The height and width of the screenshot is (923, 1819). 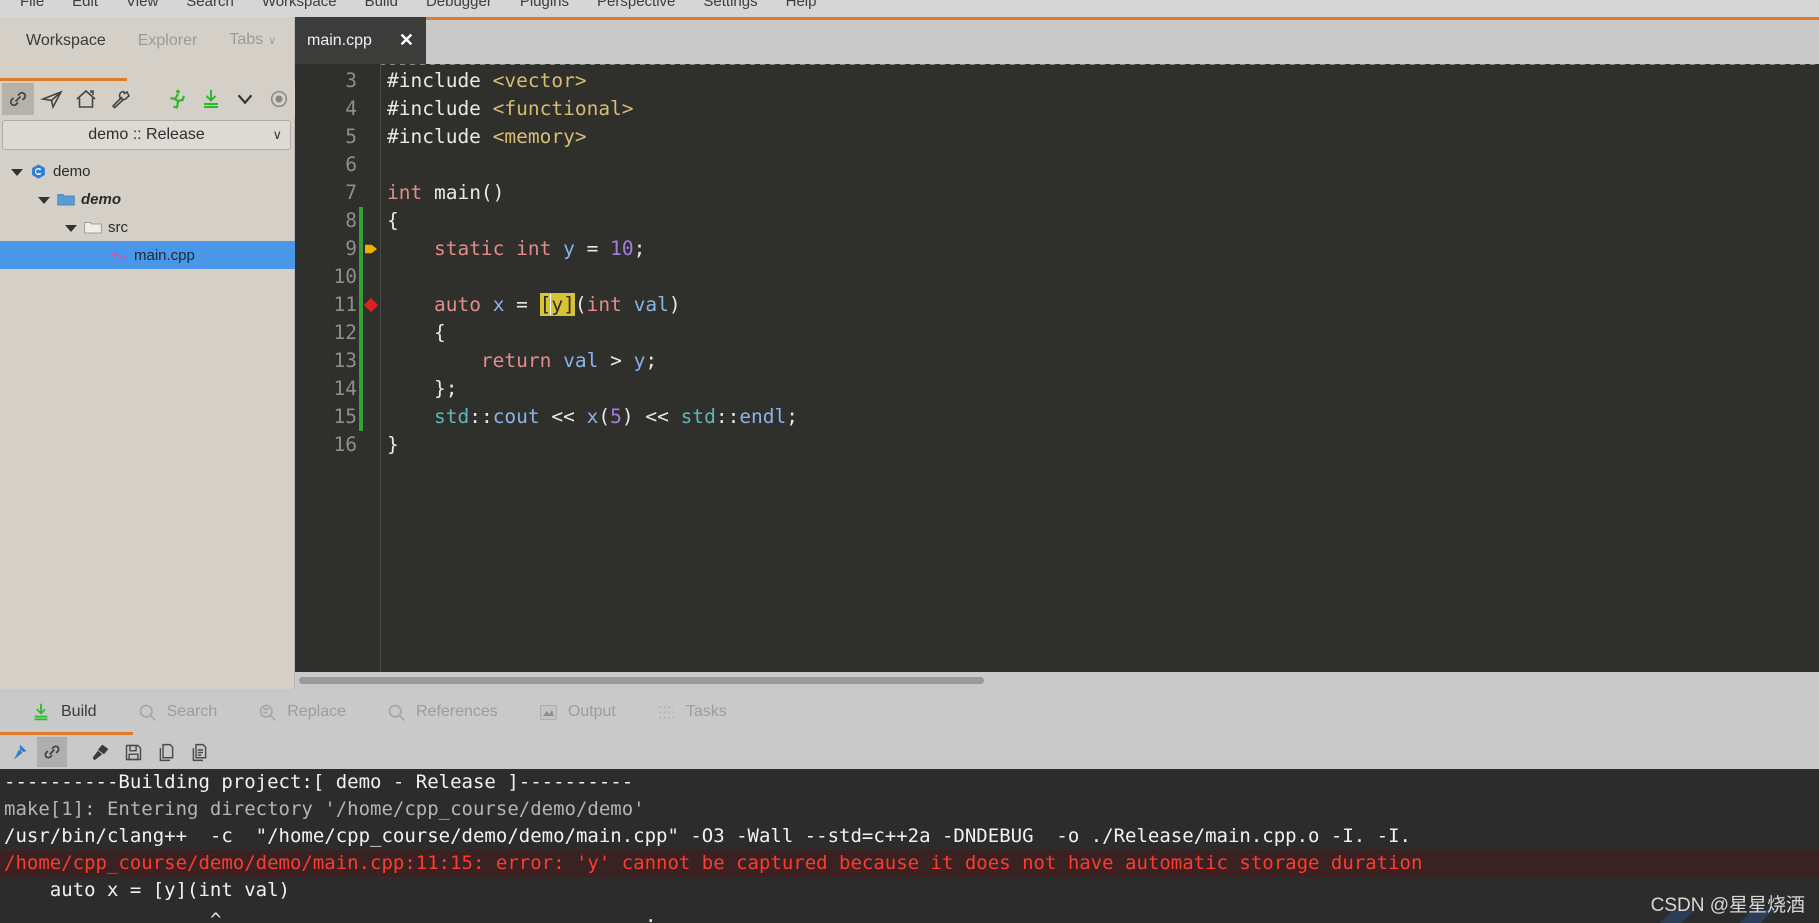 What do you see at coordinates (1057, 445) in the screenshot?
I see `code-line: 16}` at bounding box center [1057, 445].